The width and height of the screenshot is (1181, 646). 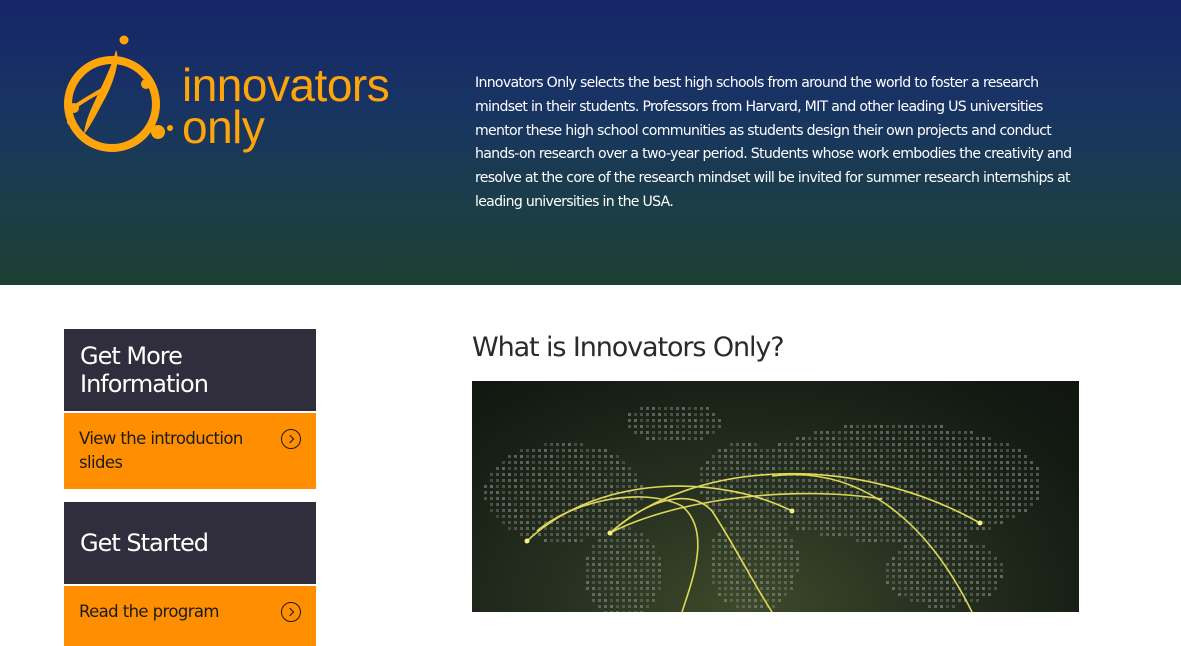 What do you see at coordinates (118, 93) in the screenshot?
I see `logo-circle-icon` at bounding box center [118, 93].